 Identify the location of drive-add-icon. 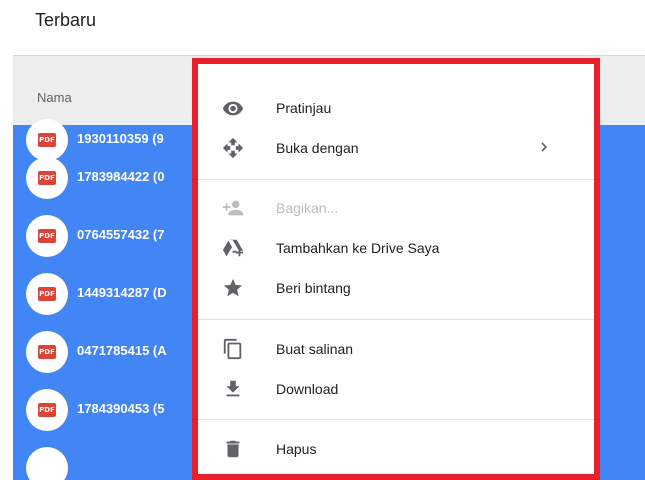
(233, 248).